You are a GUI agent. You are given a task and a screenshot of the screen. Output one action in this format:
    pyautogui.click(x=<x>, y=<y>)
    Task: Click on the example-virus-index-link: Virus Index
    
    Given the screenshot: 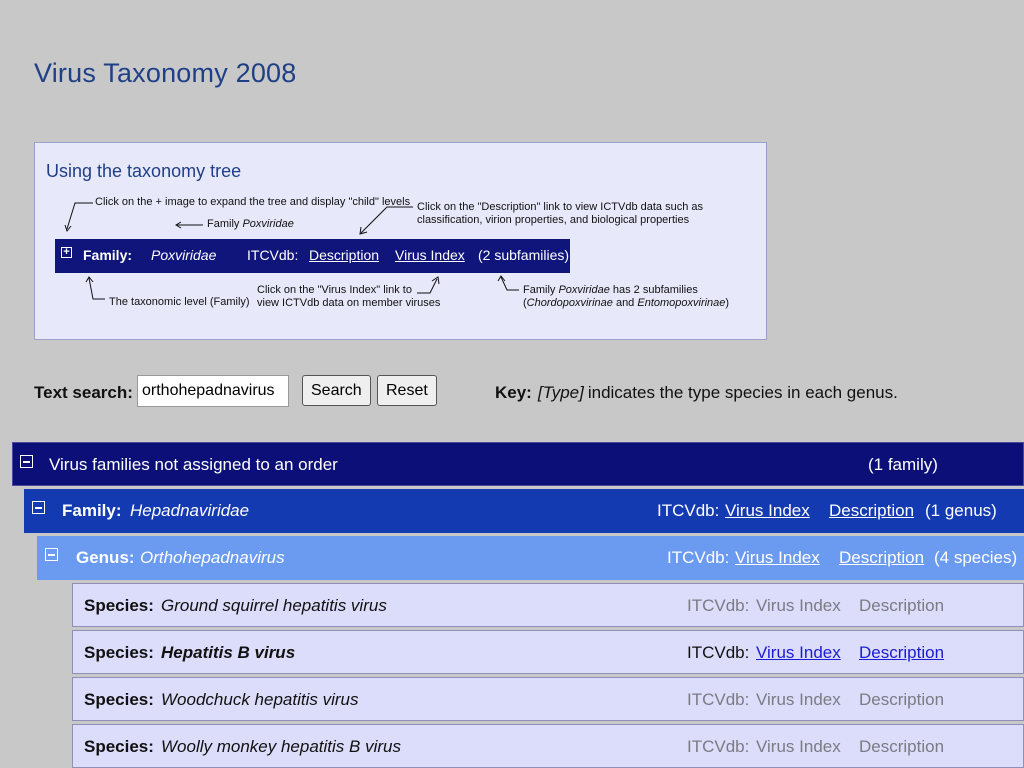 What is the action you would take?
    pyautogui.click(x=430, y=255)
    